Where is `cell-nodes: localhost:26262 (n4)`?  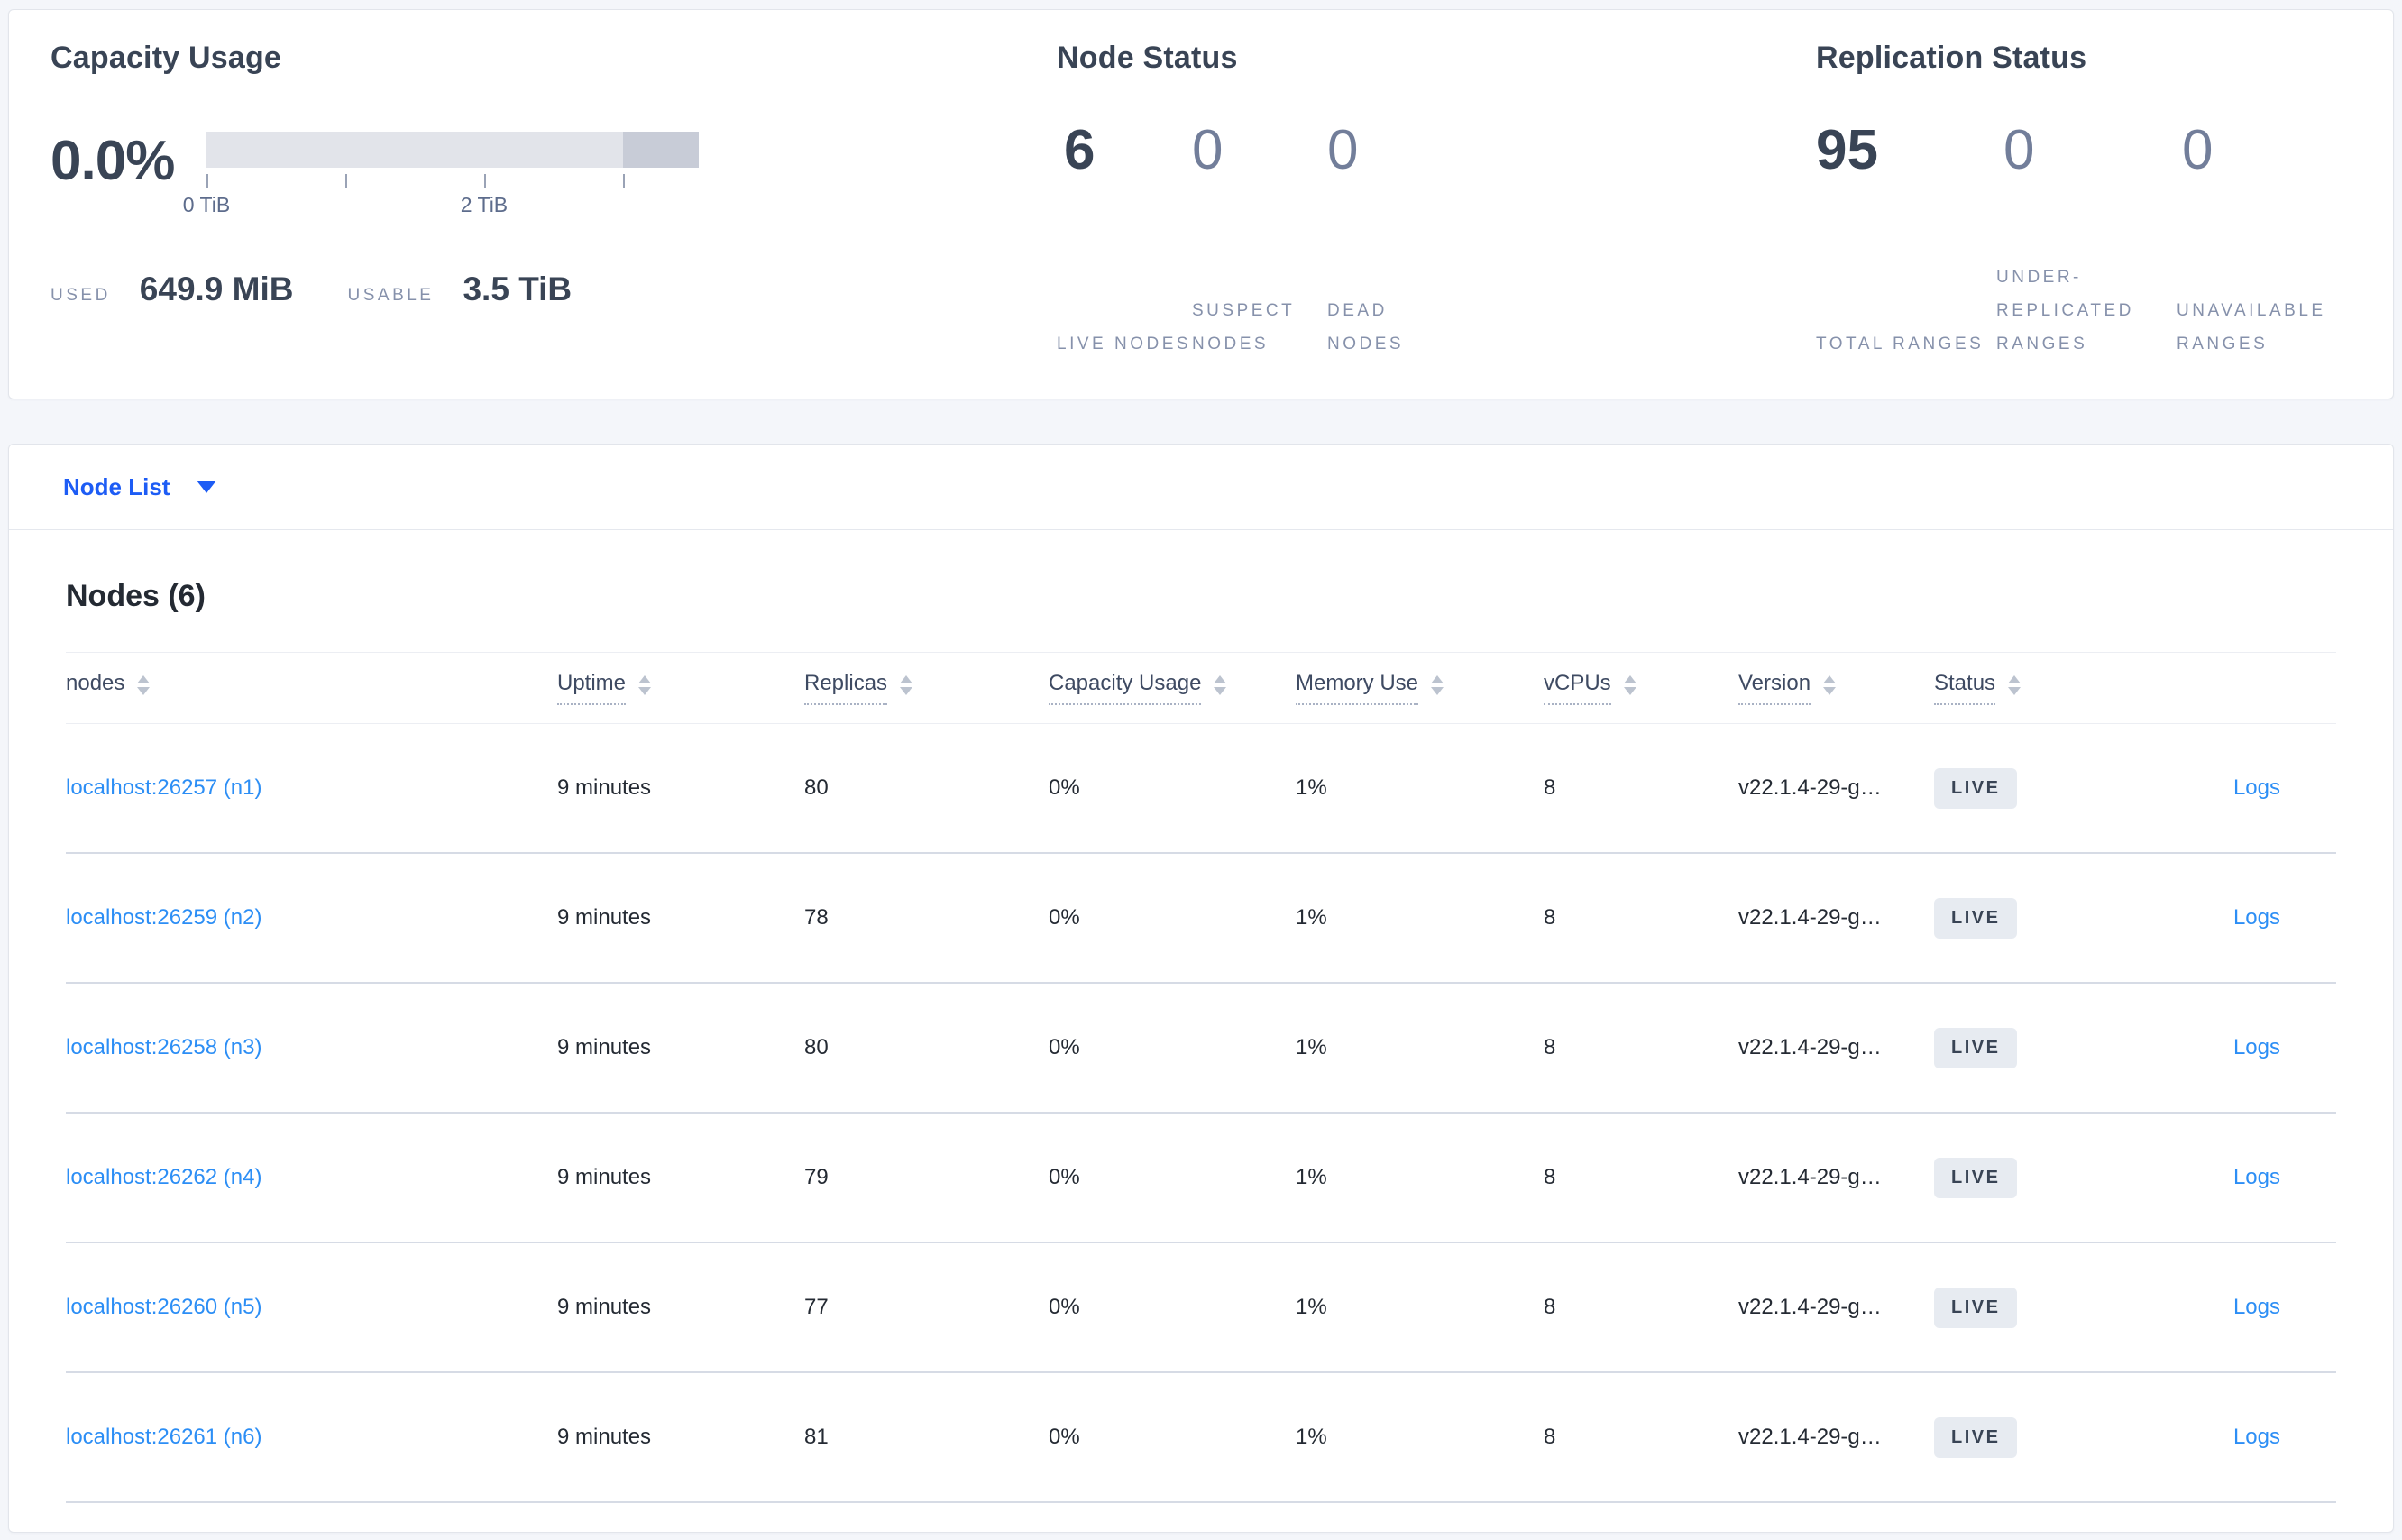
cell-nodes: localhost:26262 (n4) is located at coordinates (311, 1177).